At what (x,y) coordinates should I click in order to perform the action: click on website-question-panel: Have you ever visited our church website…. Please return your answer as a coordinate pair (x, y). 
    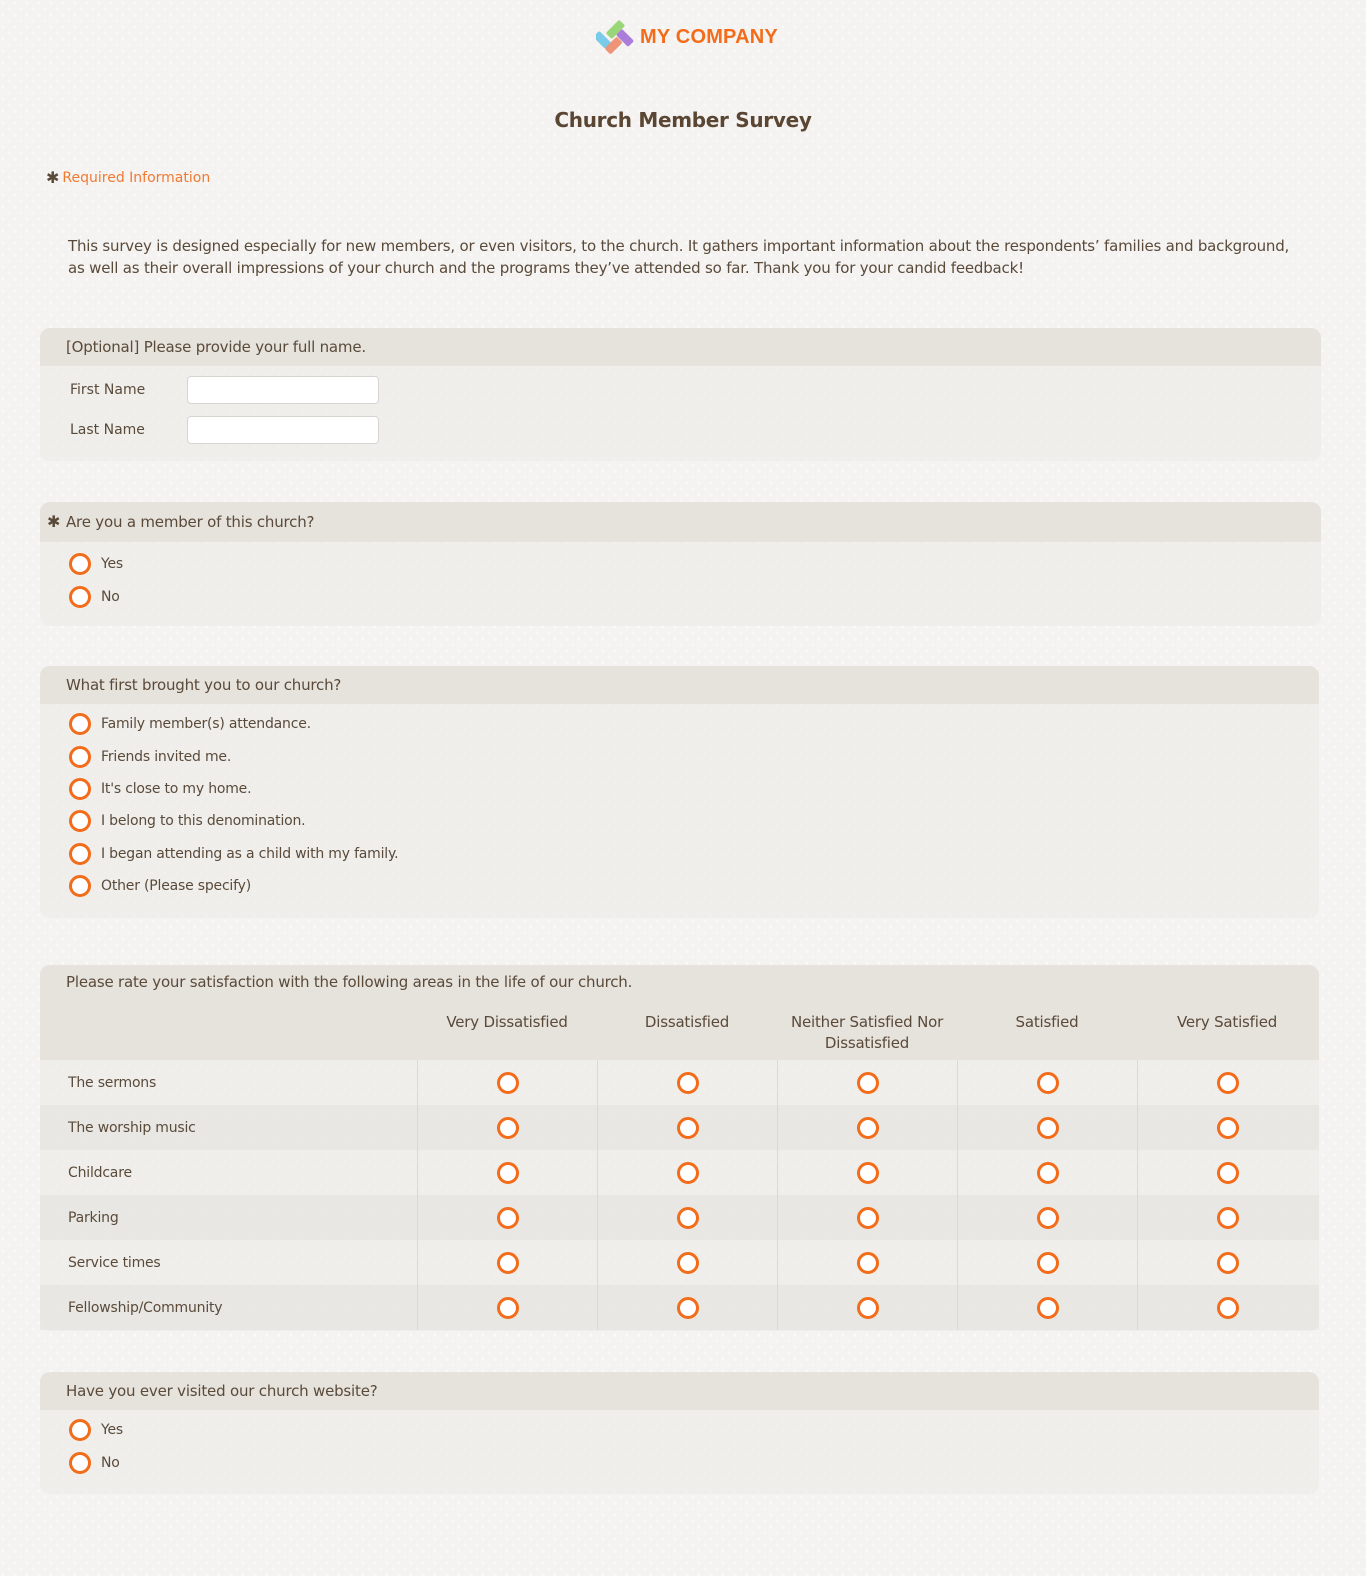
    Looking at the image, I should click on (679, 1433).